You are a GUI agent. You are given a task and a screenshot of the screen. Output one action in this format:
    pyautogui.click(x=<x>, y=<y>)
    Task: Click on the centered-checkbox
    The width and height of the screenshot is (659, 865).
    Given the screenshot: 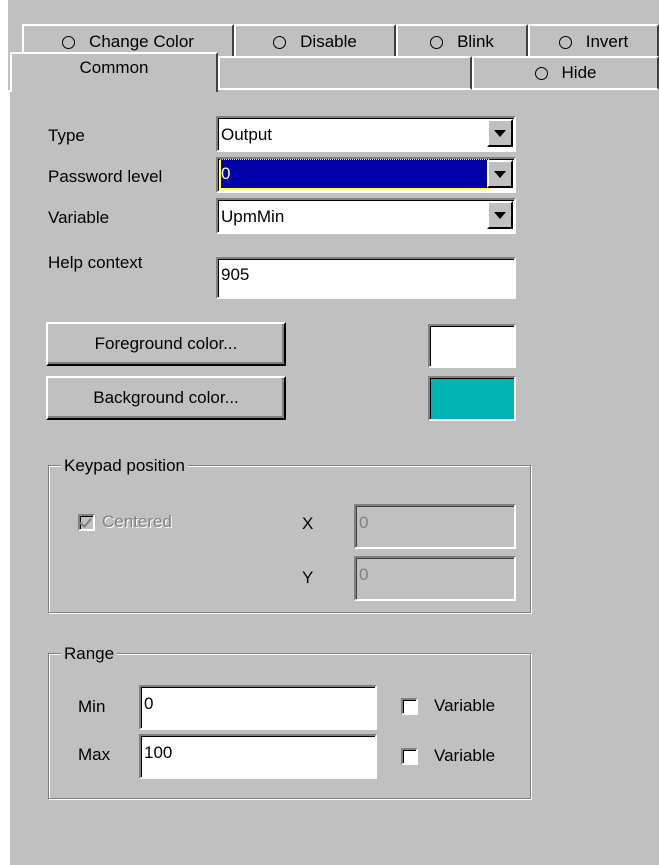 What is the action you would take?
    pyautogui.click(x=86, y=522)
    